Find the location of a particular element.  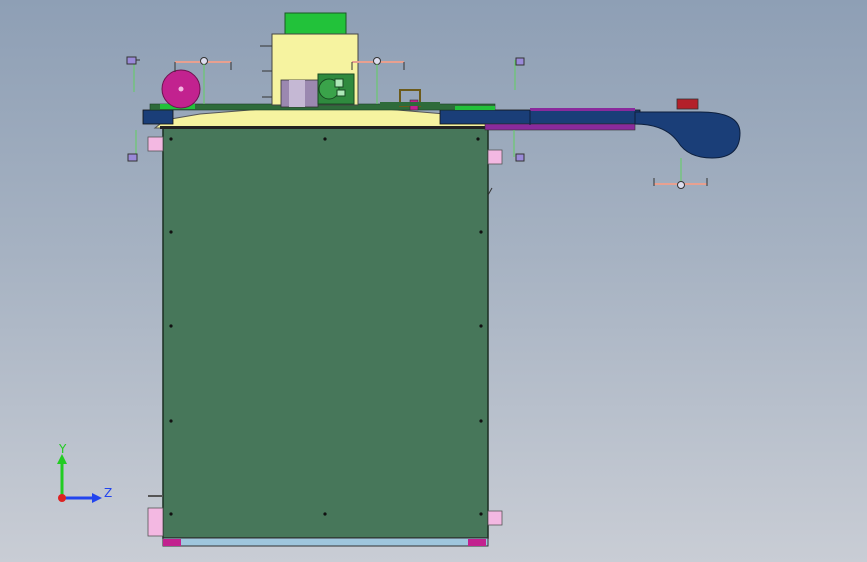

view-orientation-triad: Y Z is located at coordinates (83, 475).